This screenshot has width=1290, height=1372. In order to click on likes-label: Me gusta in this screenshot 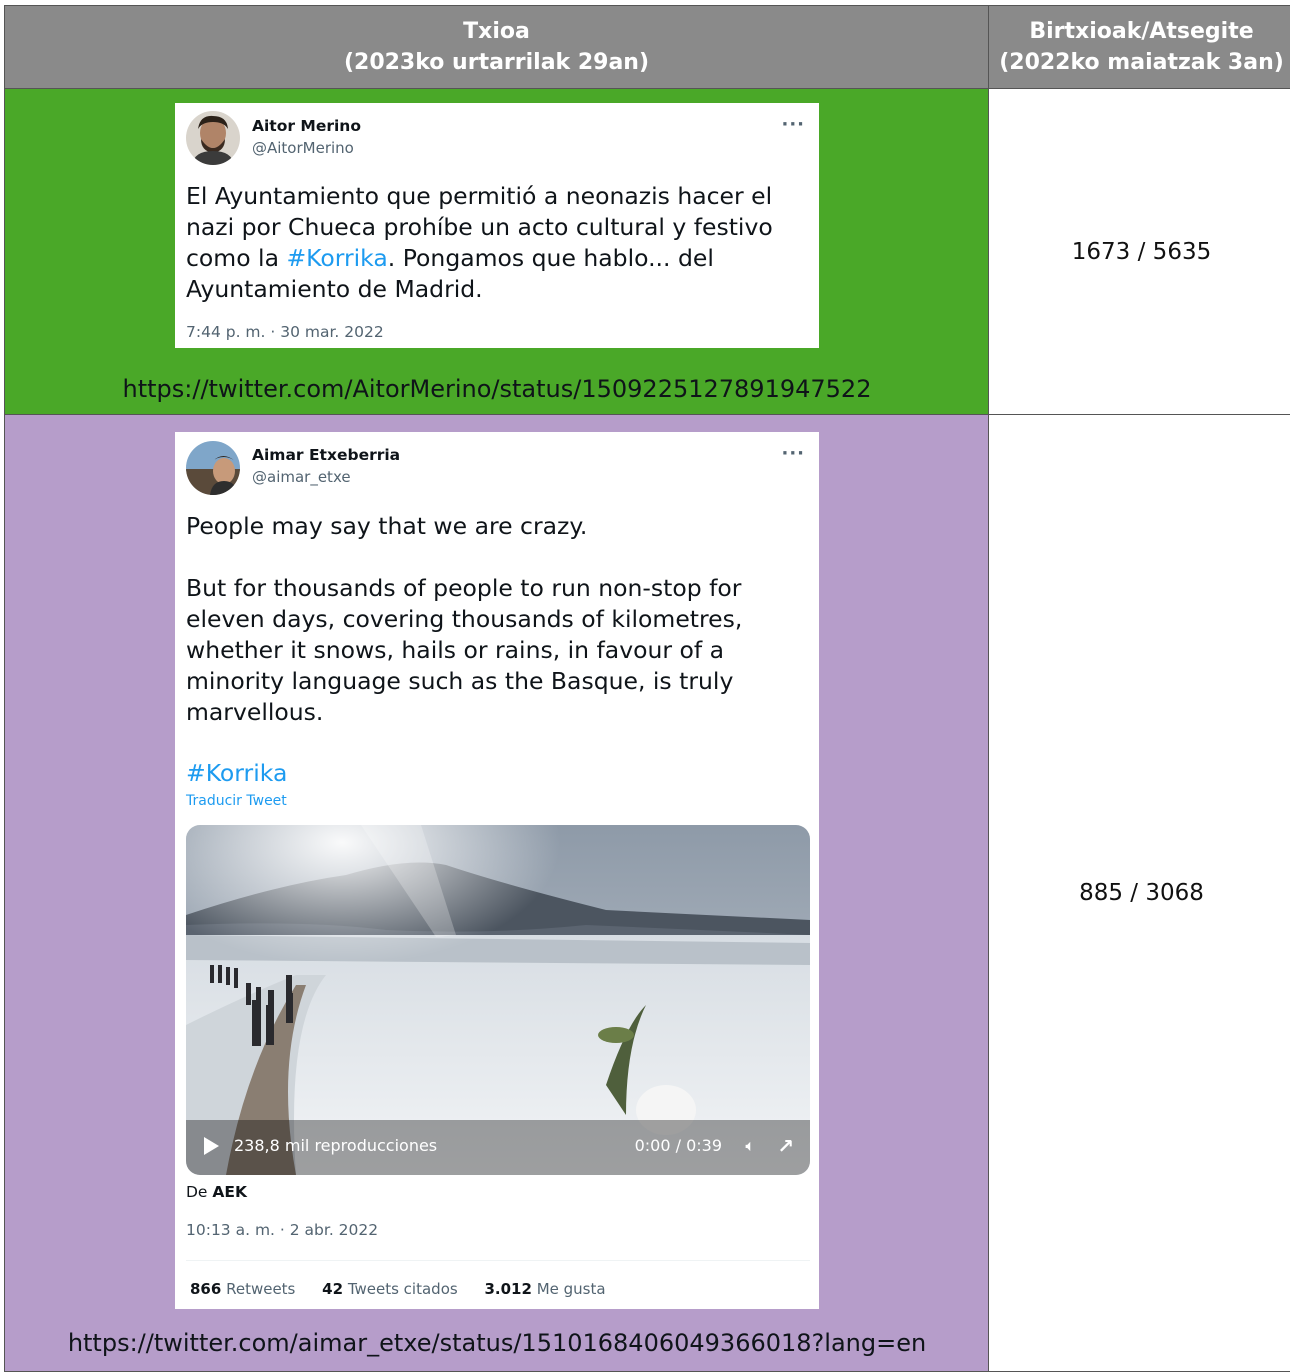, I will do `click(571, 1289)`.